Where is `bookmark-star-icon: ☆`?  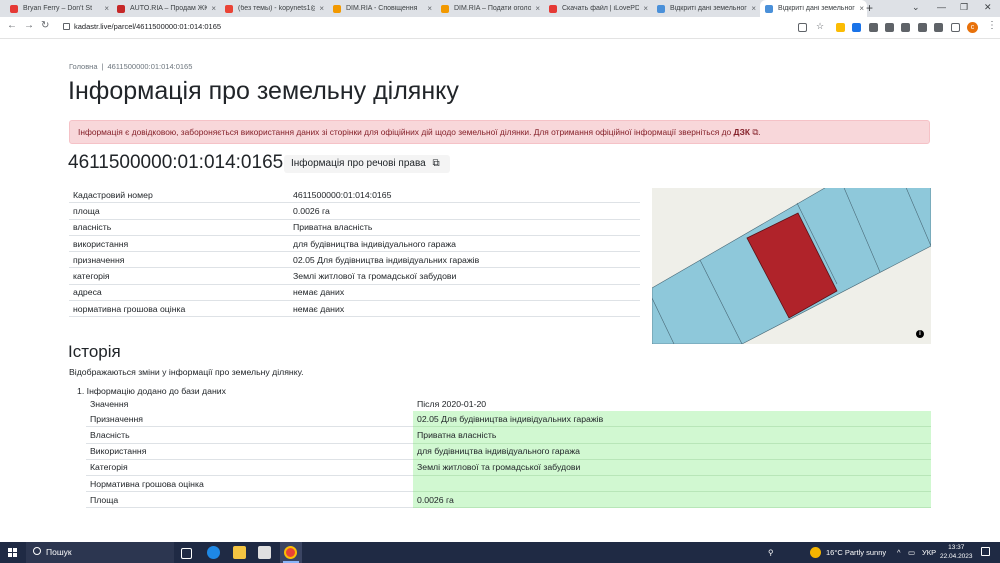 bookmark-star-icon: ☆ is located at coordinates (820, 26).